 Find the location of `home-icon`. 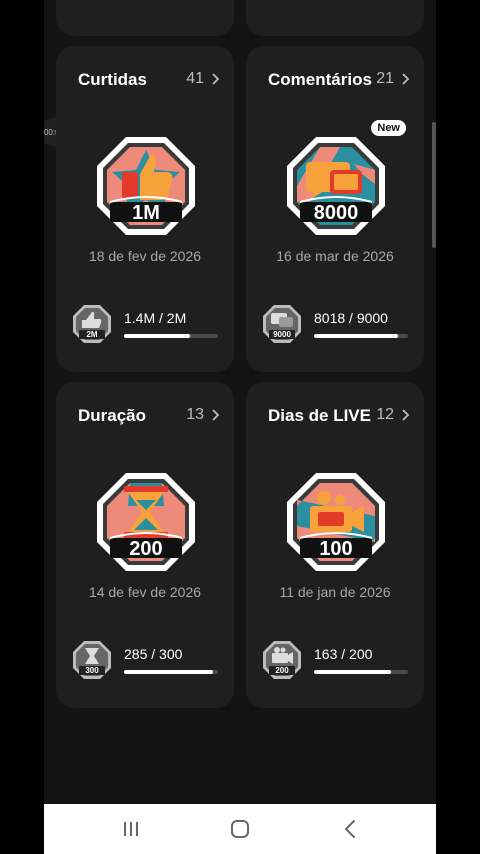

home-icon is located at coordinates (240, 829).